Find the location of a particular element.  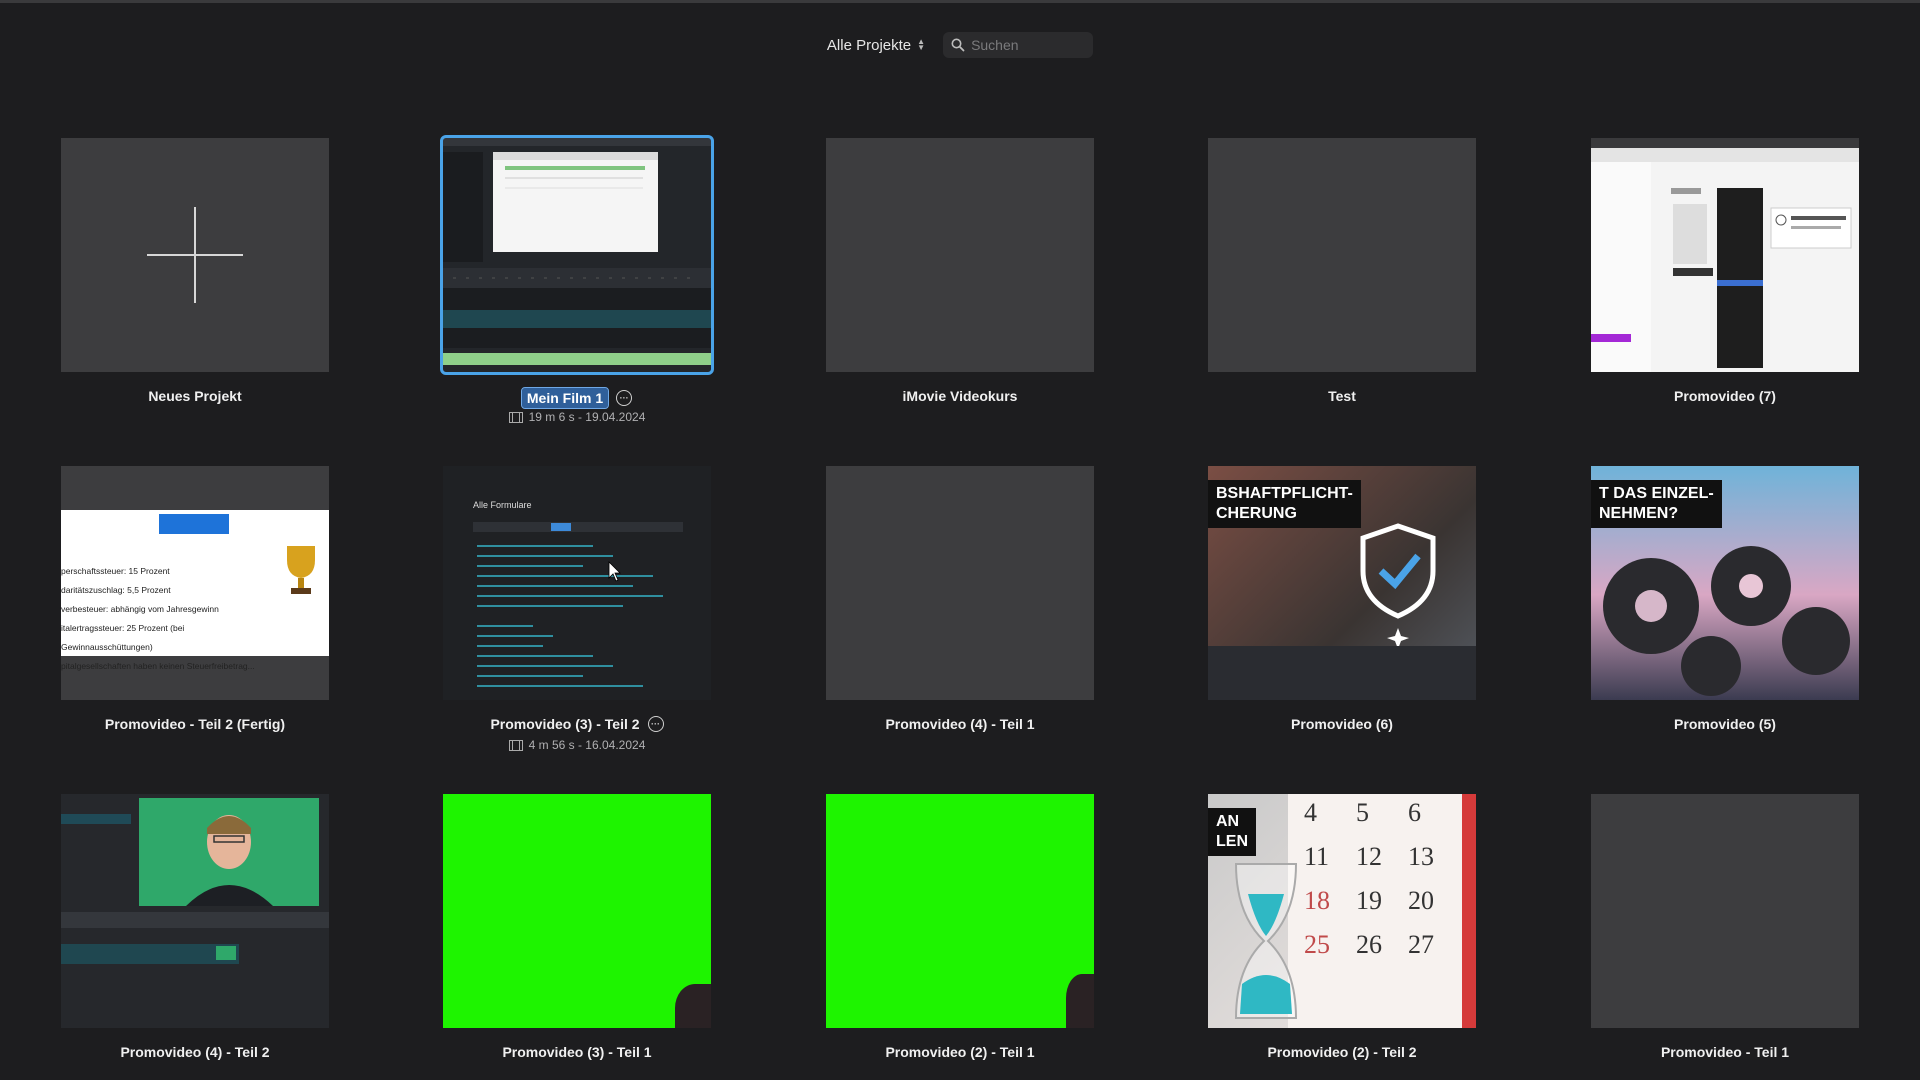

project-meta: 19 m 6 s - 19.04.2024 is located at coordinates (587, 417).